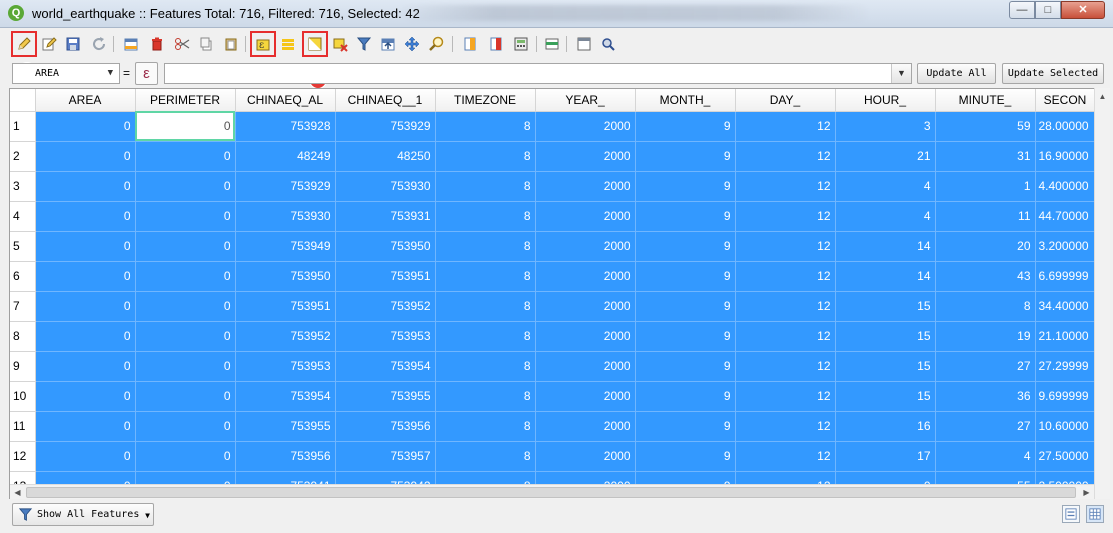 The image size is (1113, 533). I want to click on table-cell: 19, so click(985, 336).